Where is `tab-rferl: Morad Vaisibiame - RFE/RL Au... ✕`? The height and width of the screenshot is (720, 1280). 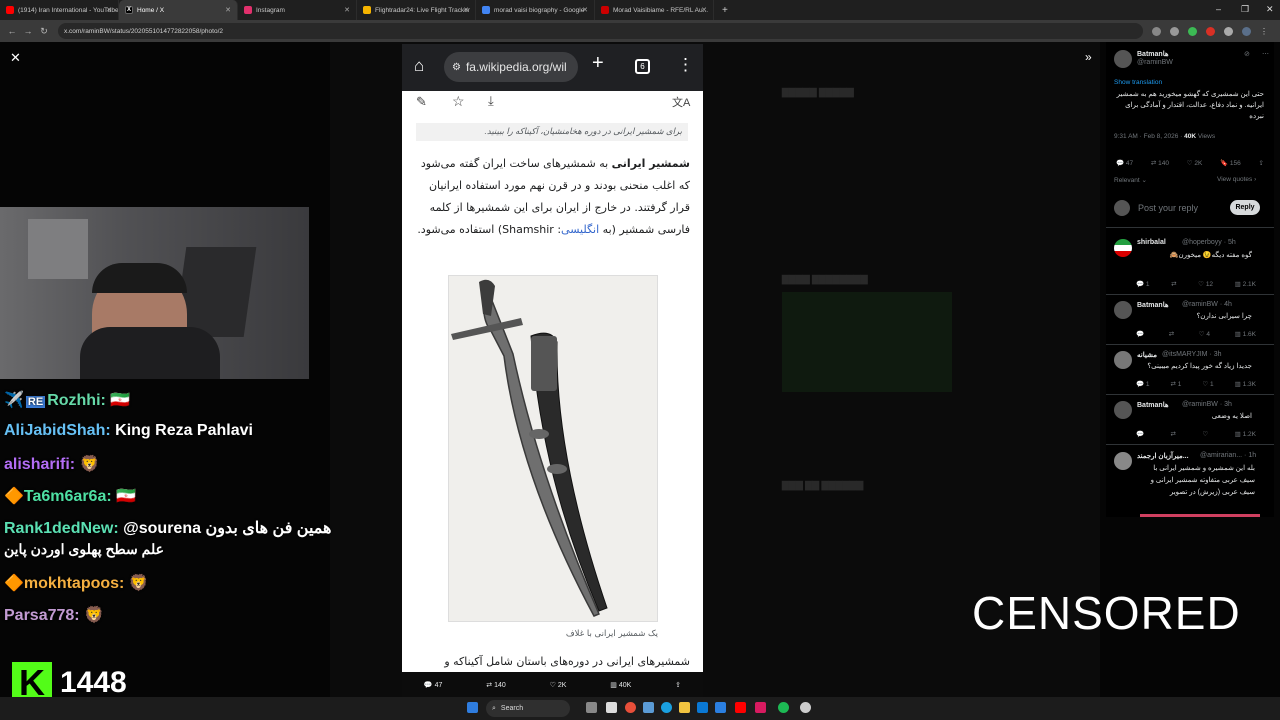
tab-rferl: Morad Vaisibiame - RFE/RL Au... ✕ is located at coordinates (654, 10).